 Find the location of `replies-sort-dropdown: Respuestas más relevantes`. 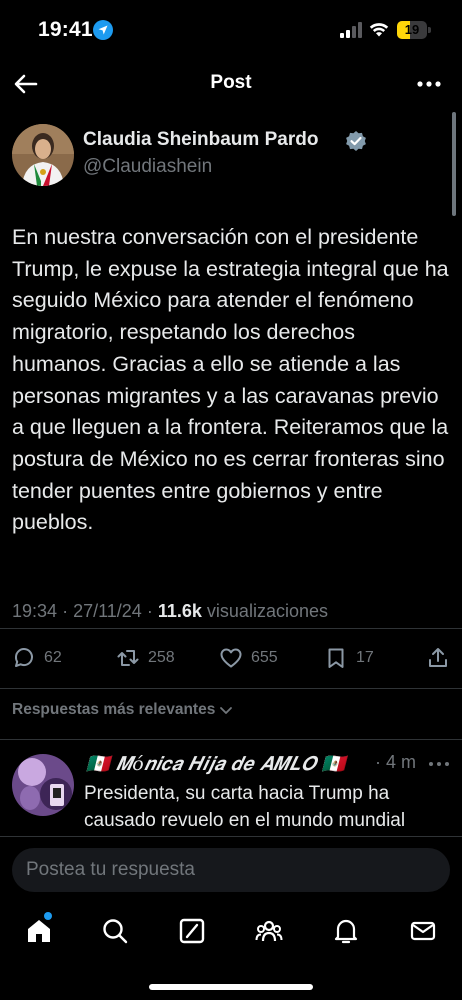

replies-sort-dropdown: Respuestas más relevantes is located at coordinates (123, 710).